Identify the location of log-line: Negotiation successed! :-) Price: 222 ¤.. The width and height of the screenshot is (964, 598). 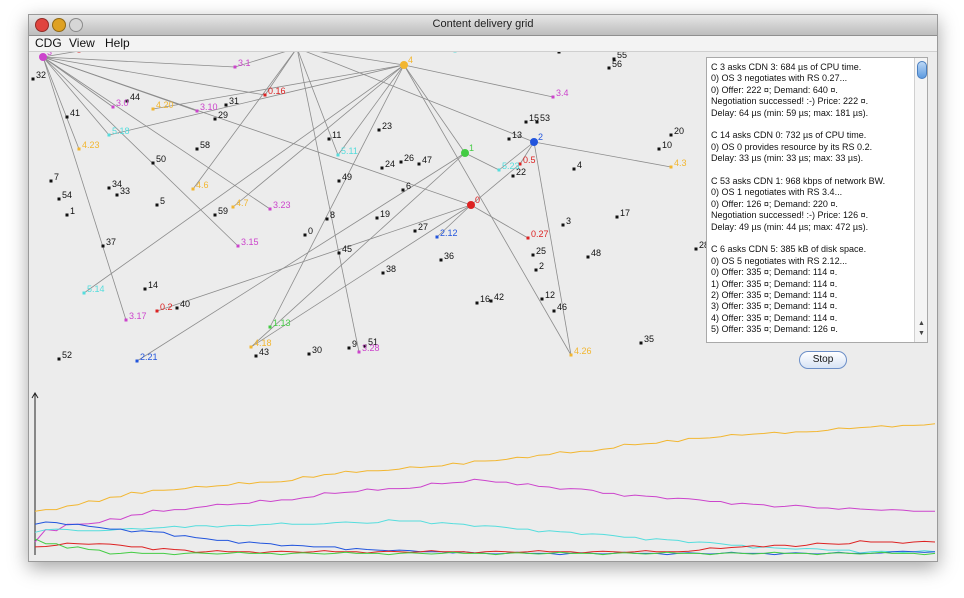
(790, 101).